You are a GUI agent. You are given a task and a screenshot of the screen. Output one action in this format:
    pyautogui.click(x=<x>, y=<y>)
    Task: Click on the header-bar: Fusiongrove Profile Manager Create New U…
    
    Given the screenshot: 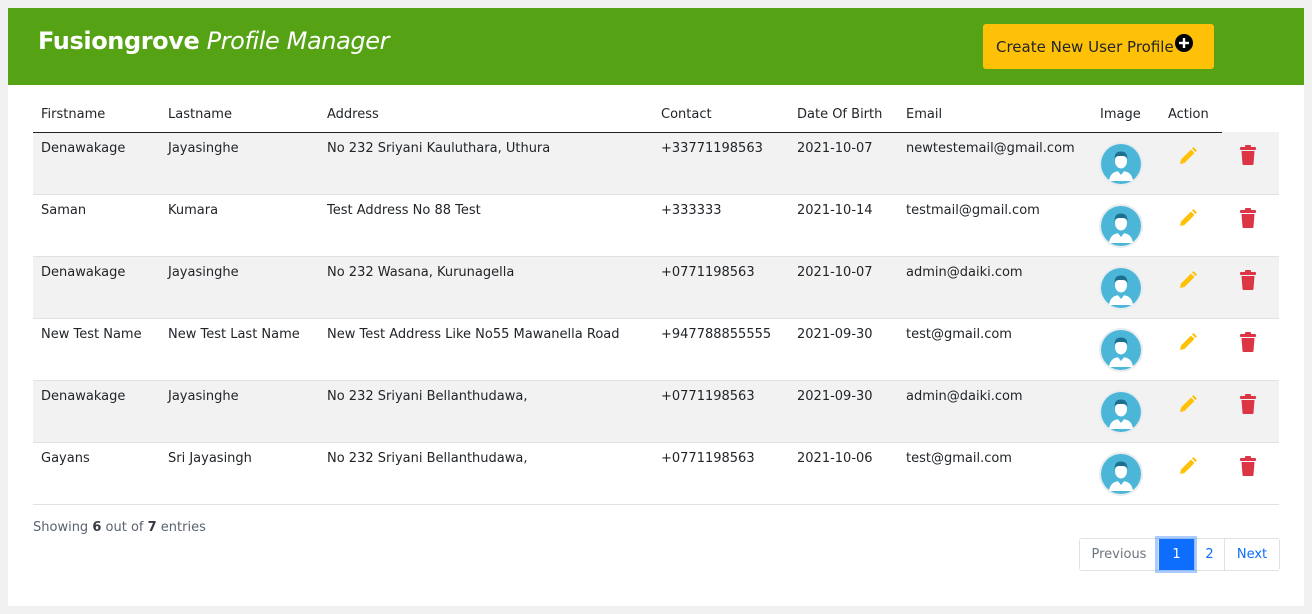 What is the action you would take?
    pyautogui.click(x=656, y=46)
    